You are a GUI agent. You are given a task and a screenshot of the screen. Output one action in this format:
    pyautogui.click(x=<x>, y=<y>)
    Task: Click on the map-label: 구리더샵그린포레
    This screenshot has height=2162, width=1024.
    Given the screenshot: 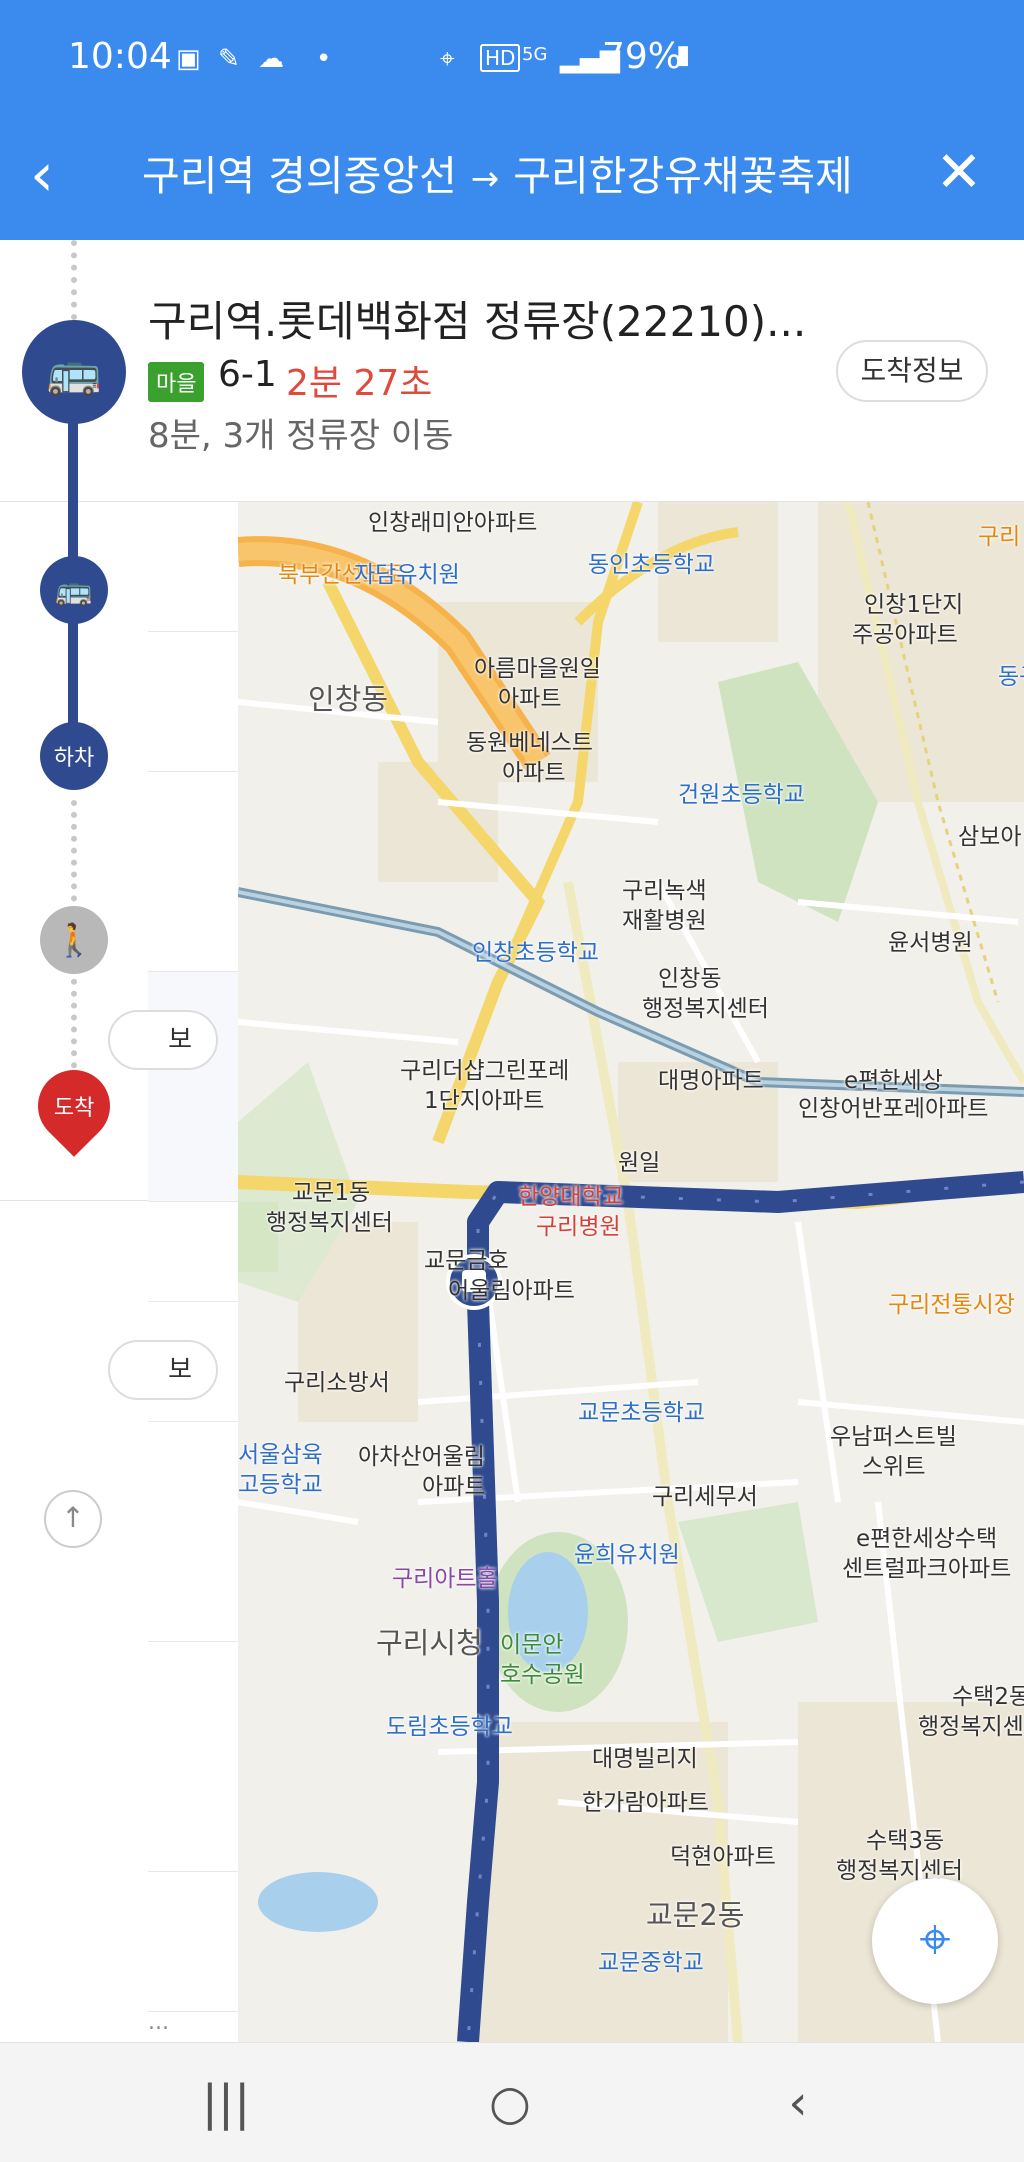 What is the action you would take?
    pyautogui.click(x=484, y=1071)
    